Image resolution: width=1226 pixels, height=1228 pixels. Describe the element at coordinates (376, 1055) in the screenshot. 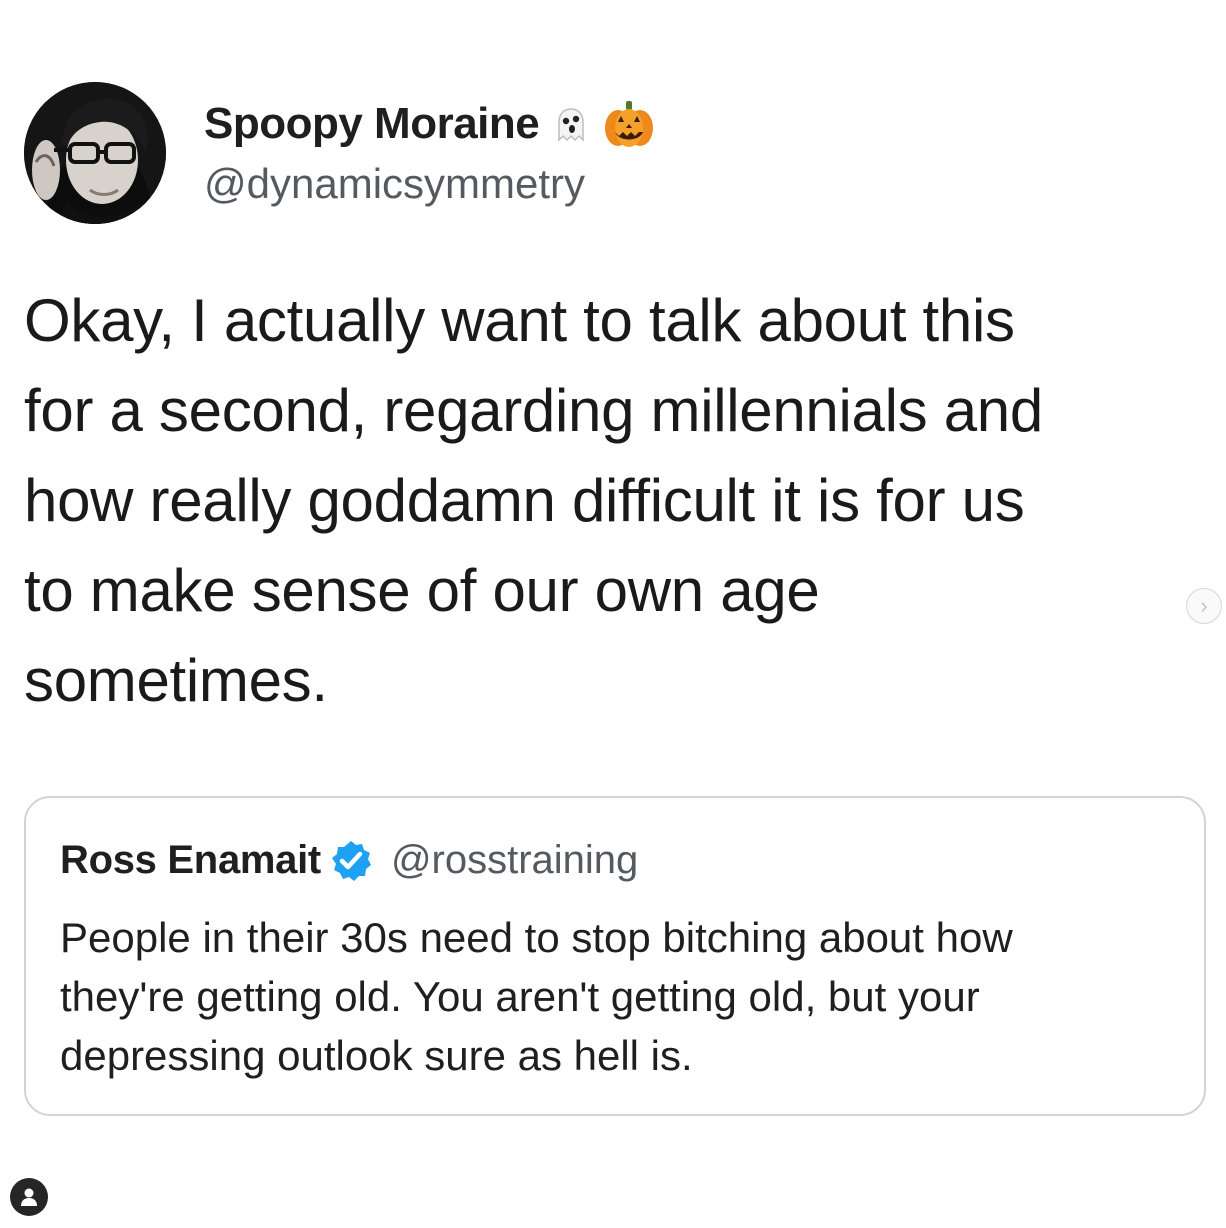

I see `quoted-text-line: depressing outlook sure as hell is.` at that location.